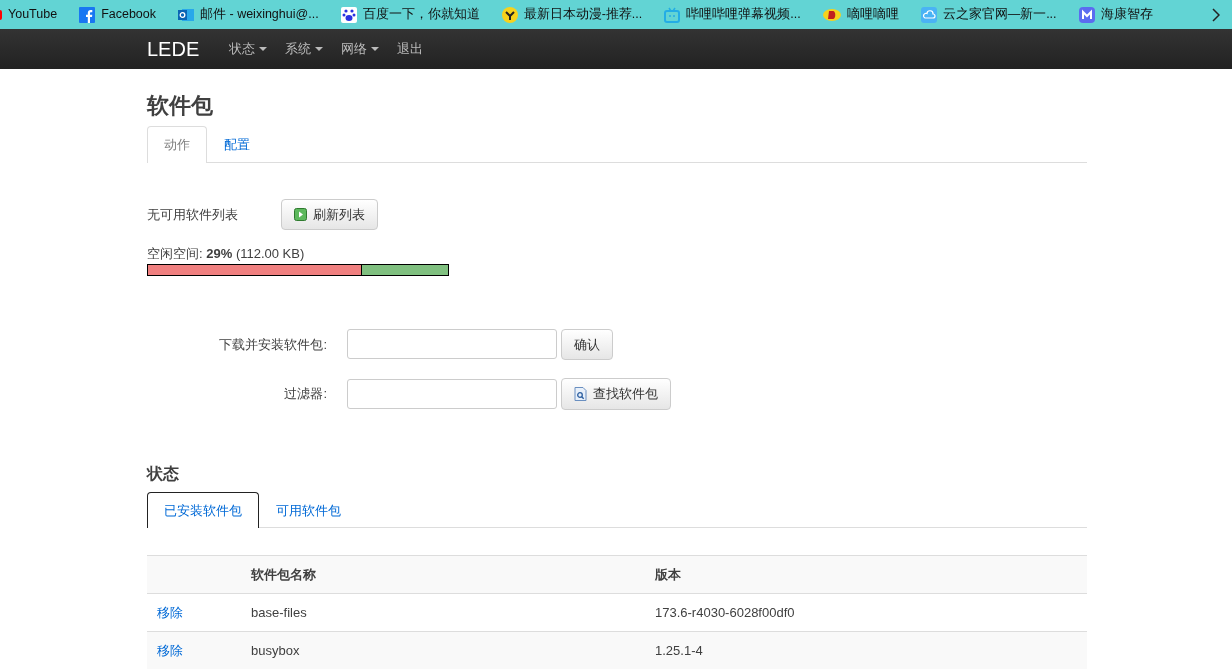 Image resolution: width=1232 pixels, height=669 pixels. I want to click on facebook-icon, so click(87, 14).